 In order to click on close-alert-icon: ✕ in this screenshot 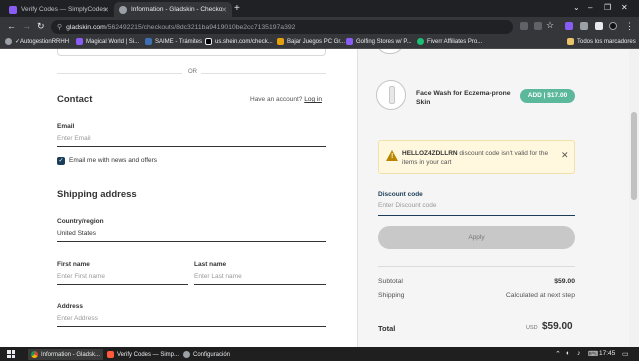, I will do `click(565, 155)`.